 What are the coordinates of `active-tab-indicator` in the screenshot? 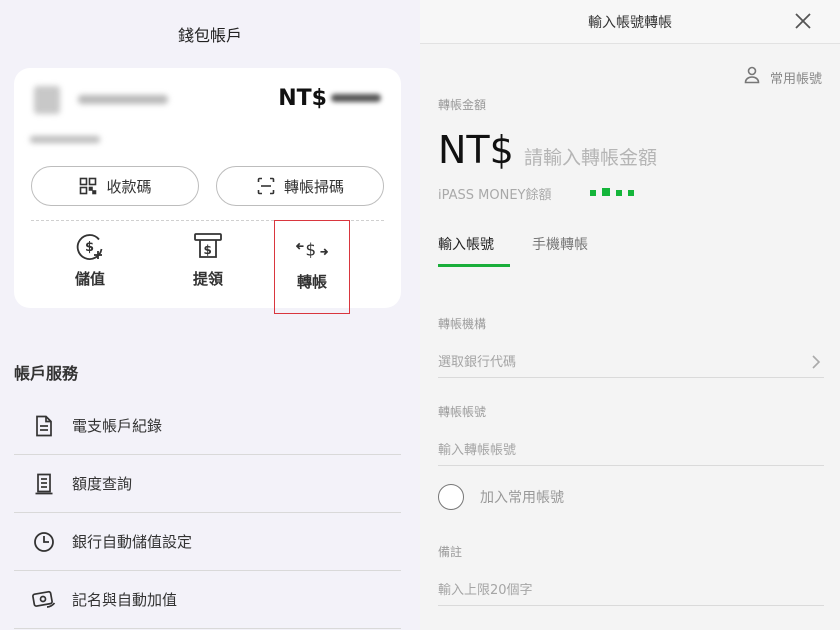 It's located at (474, 265).